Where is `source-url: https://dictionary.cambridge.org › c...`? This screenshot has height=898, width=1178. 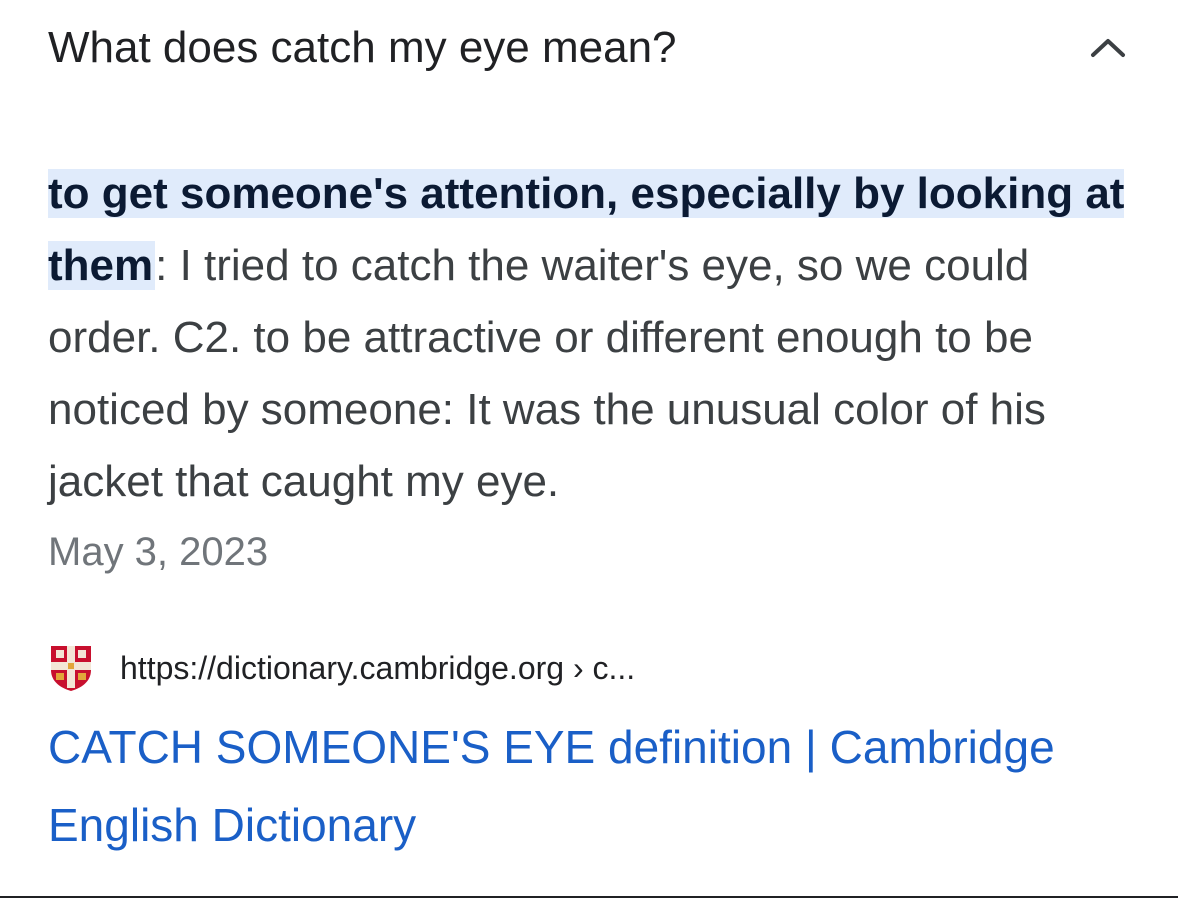
source-url: https://dictionary.cambridge.org › c... is located at coordinates (377, 668).